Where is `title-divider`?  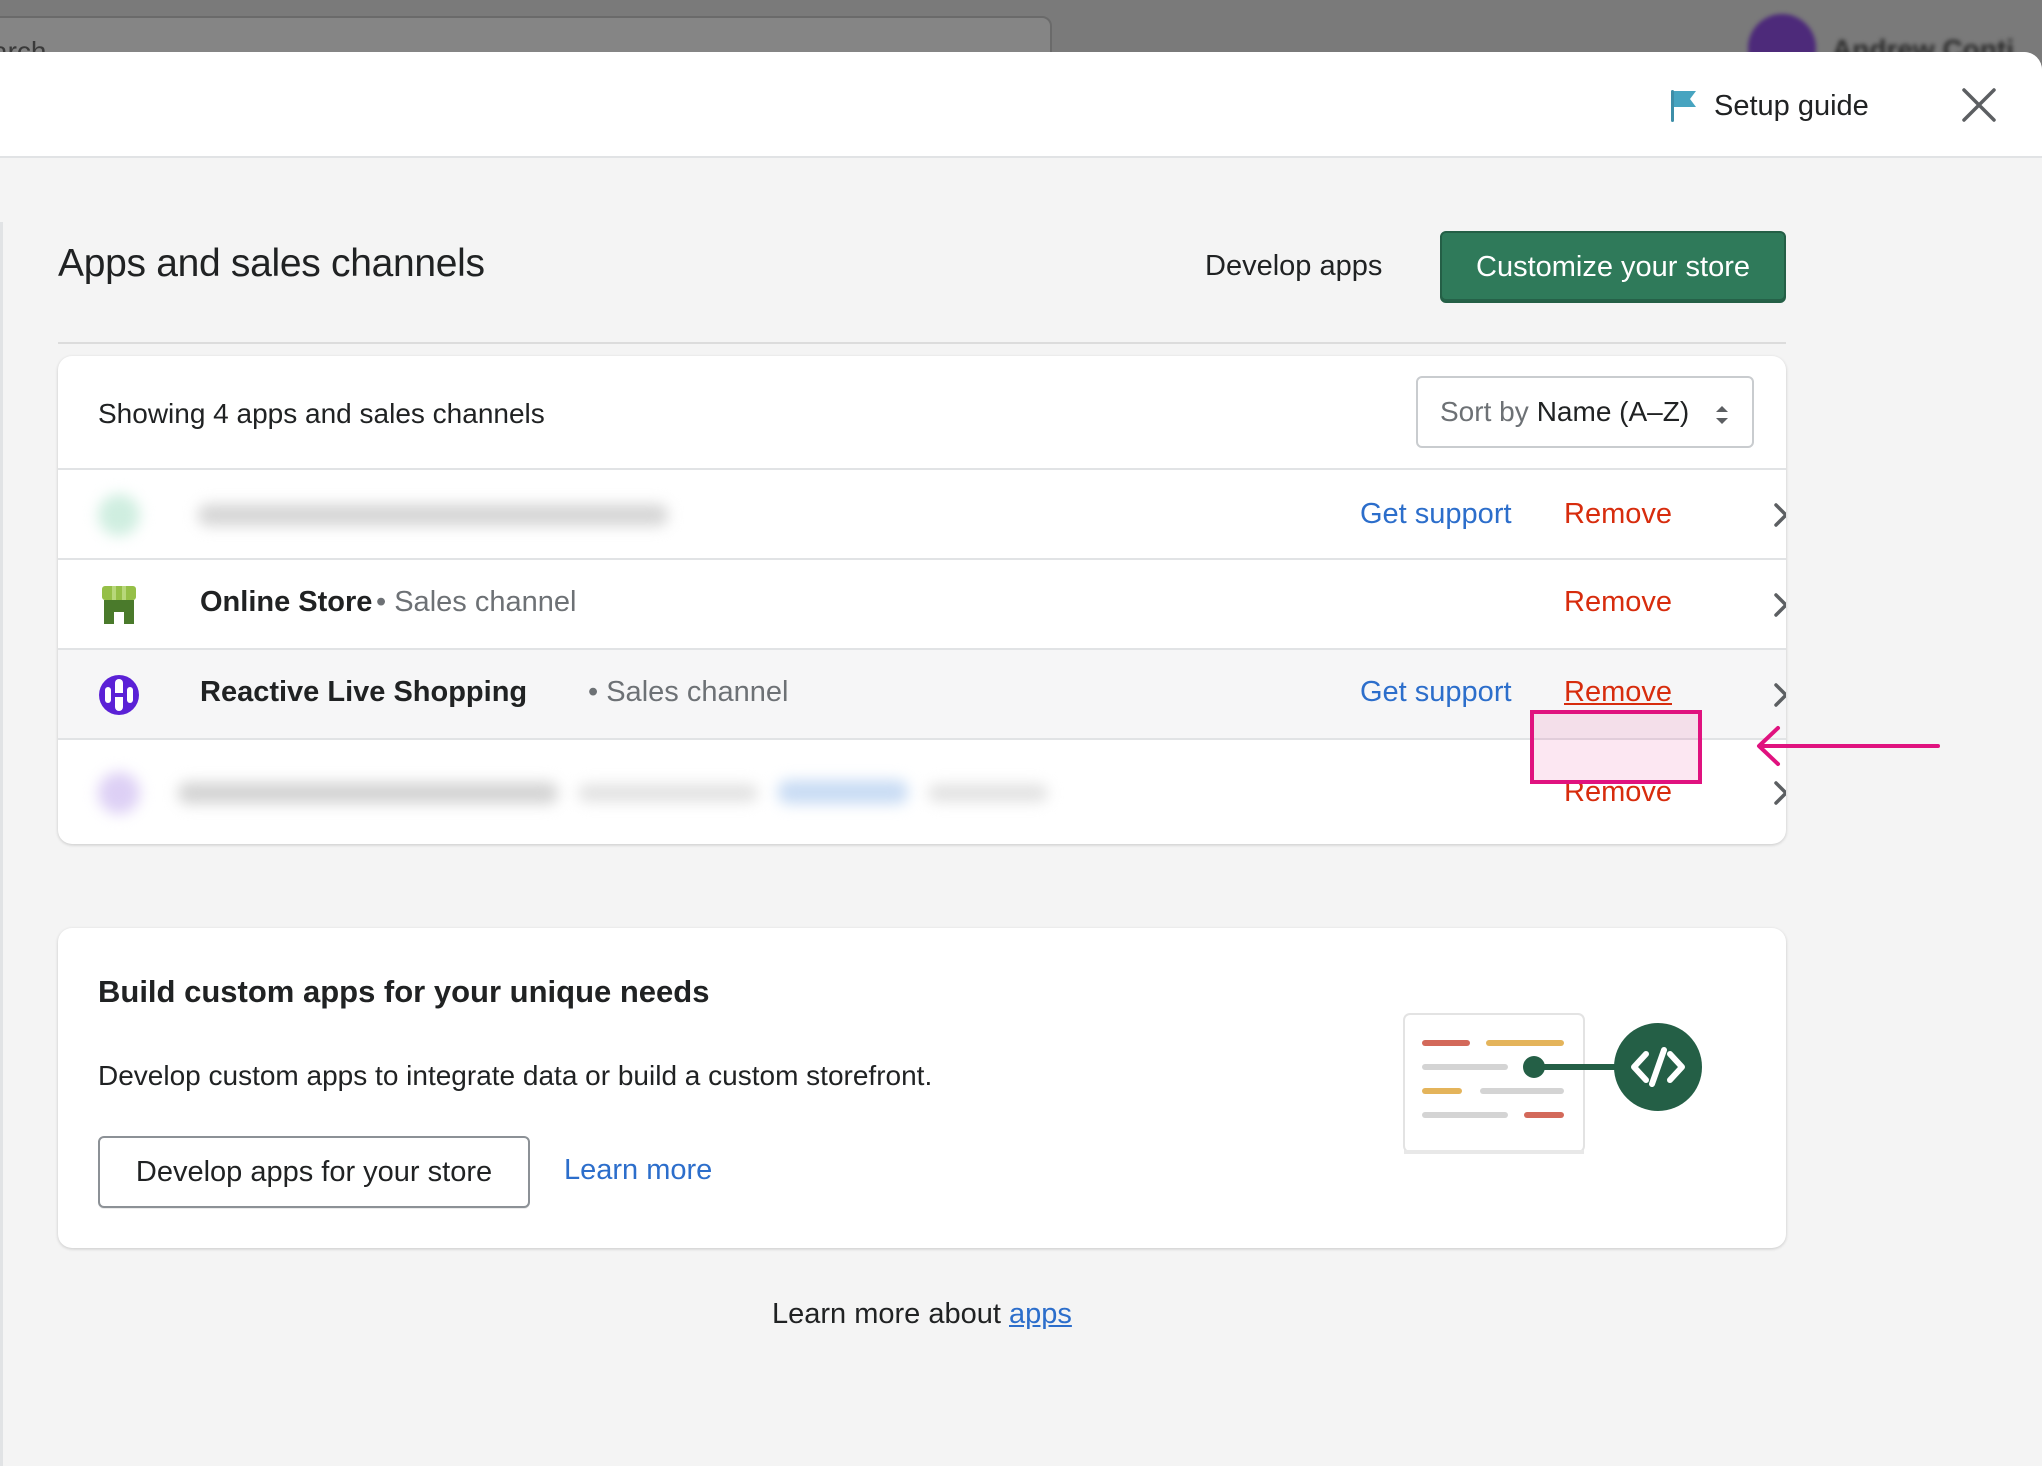
title-divider is located at coordinates (922, 343).